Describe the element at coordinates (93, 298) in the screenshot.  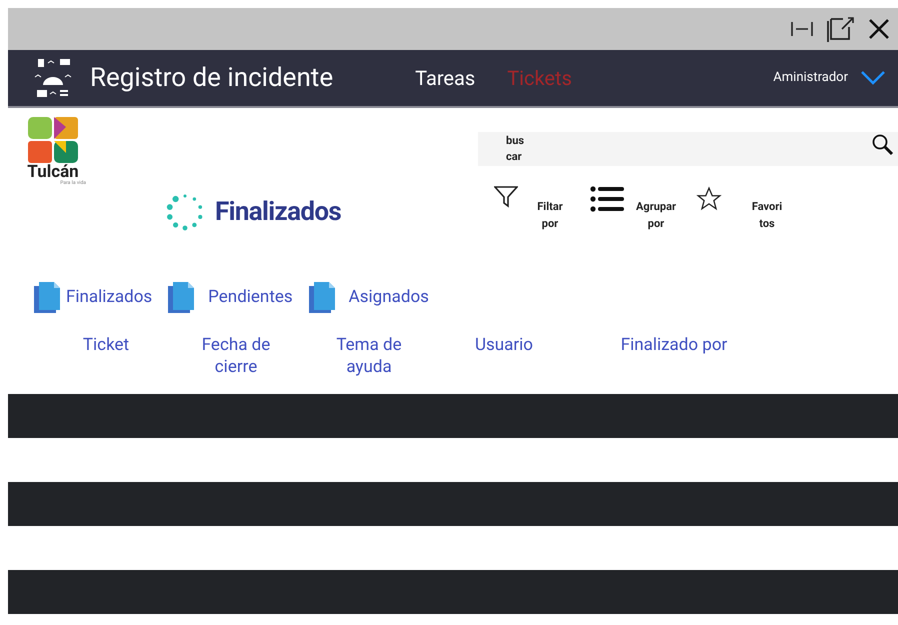
I see `folder-tab: Finalizados` at that location.